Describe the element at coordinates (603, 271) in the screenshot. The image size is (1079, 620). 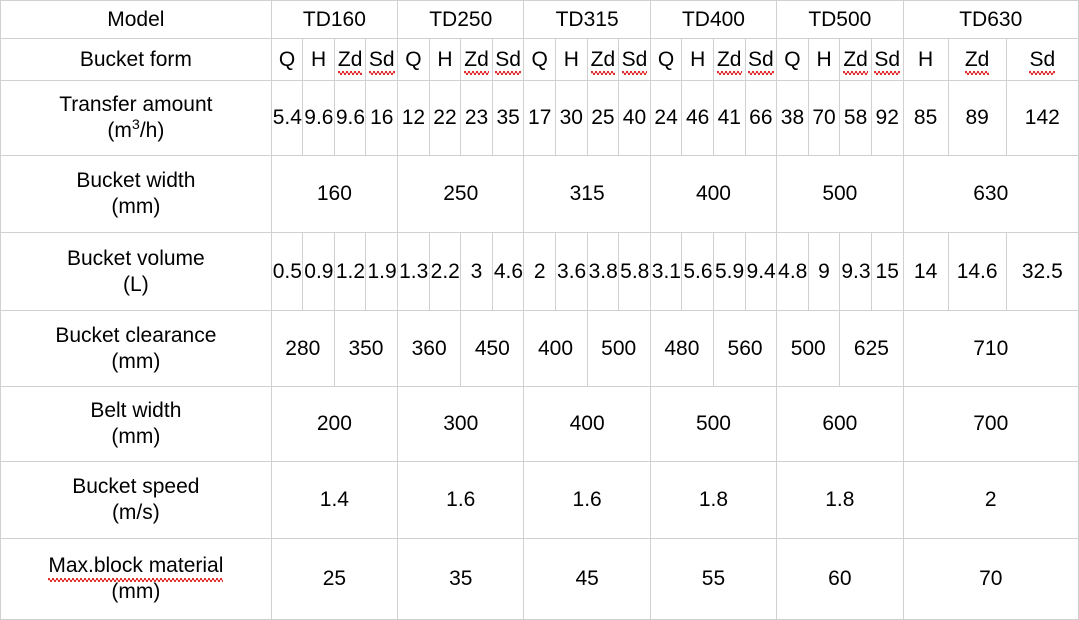
I see `bucket-volume-td315-zd: 3.8` at that location.